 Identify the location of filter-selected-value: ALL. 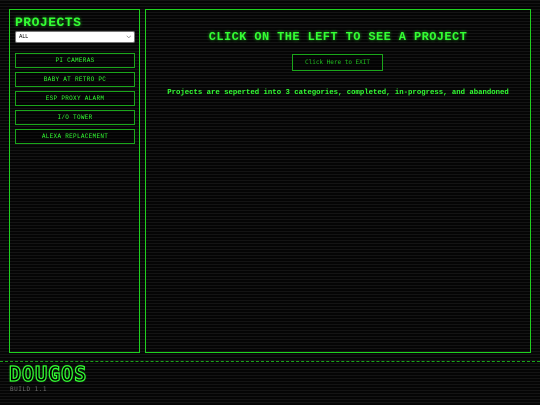
(23, 37).